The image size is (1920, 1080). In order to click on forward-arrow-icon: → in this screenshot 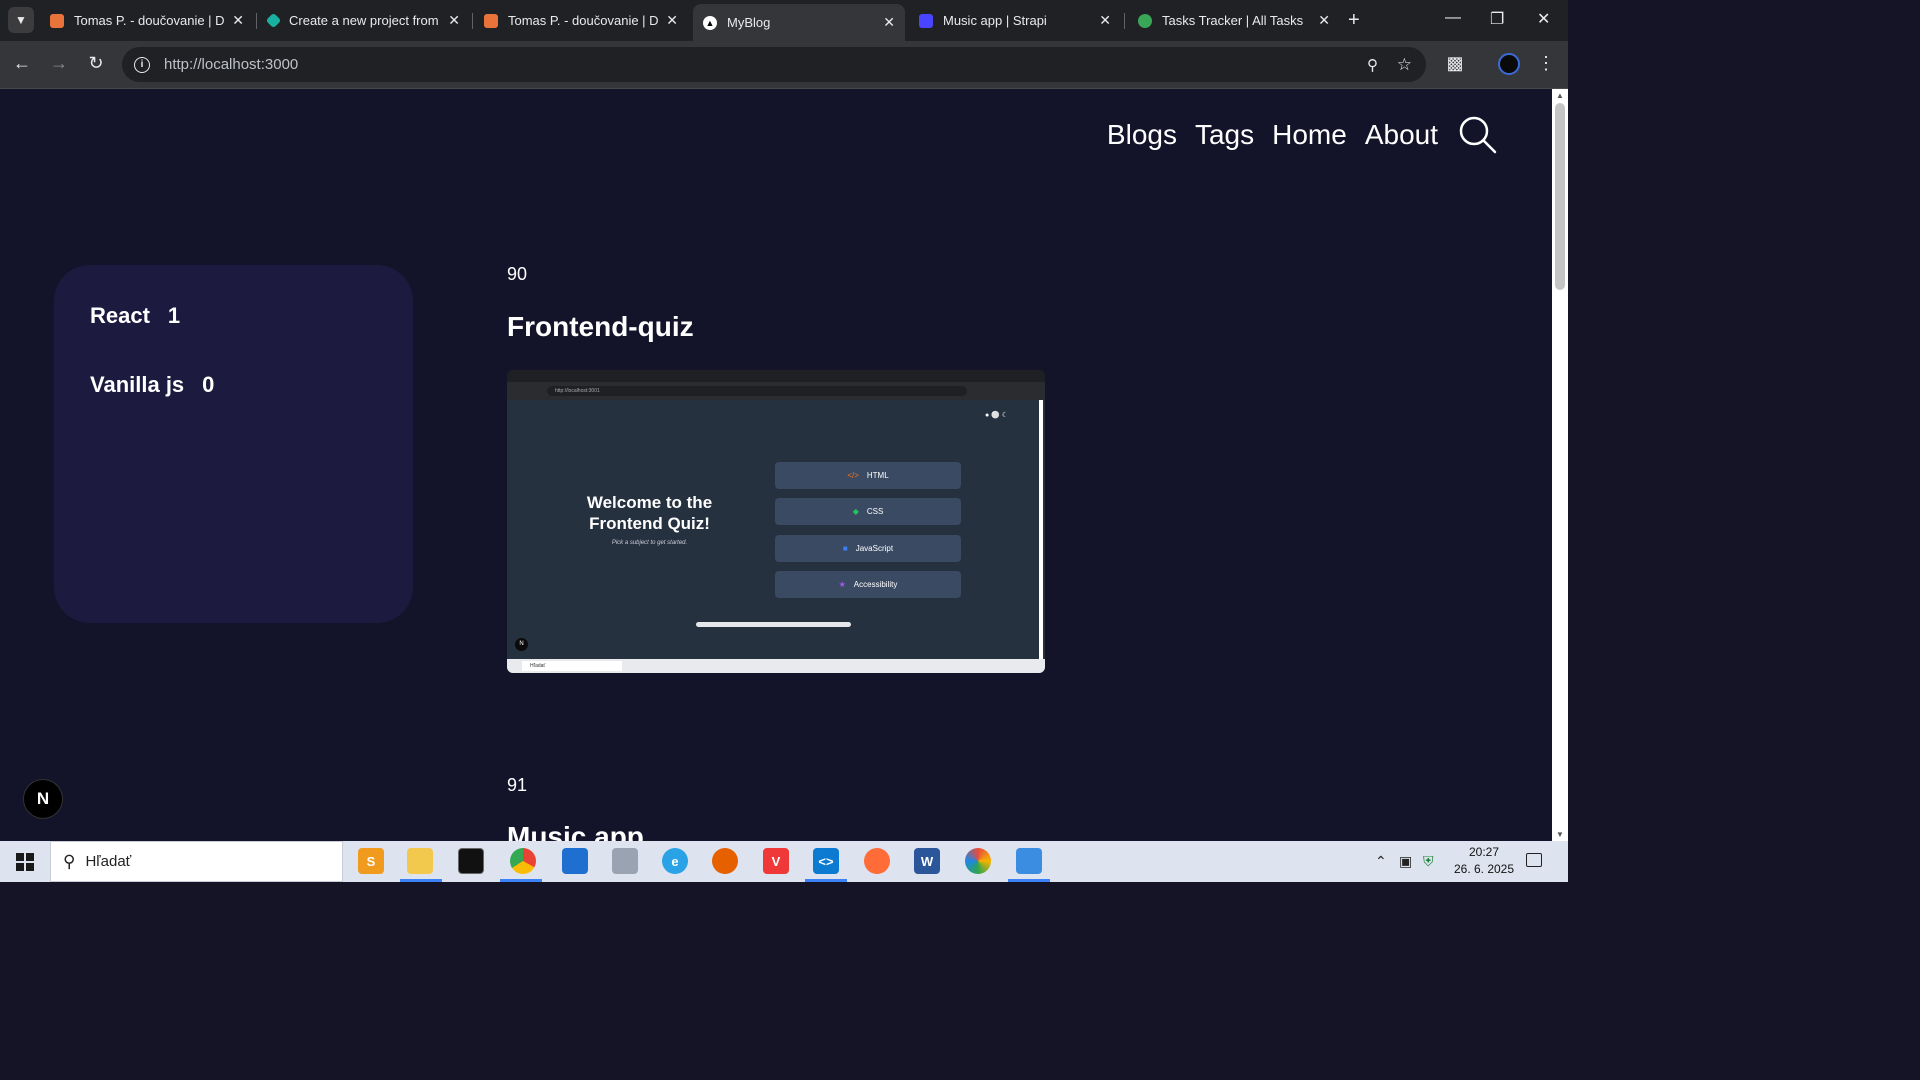, I will do `click(59, 63)`.